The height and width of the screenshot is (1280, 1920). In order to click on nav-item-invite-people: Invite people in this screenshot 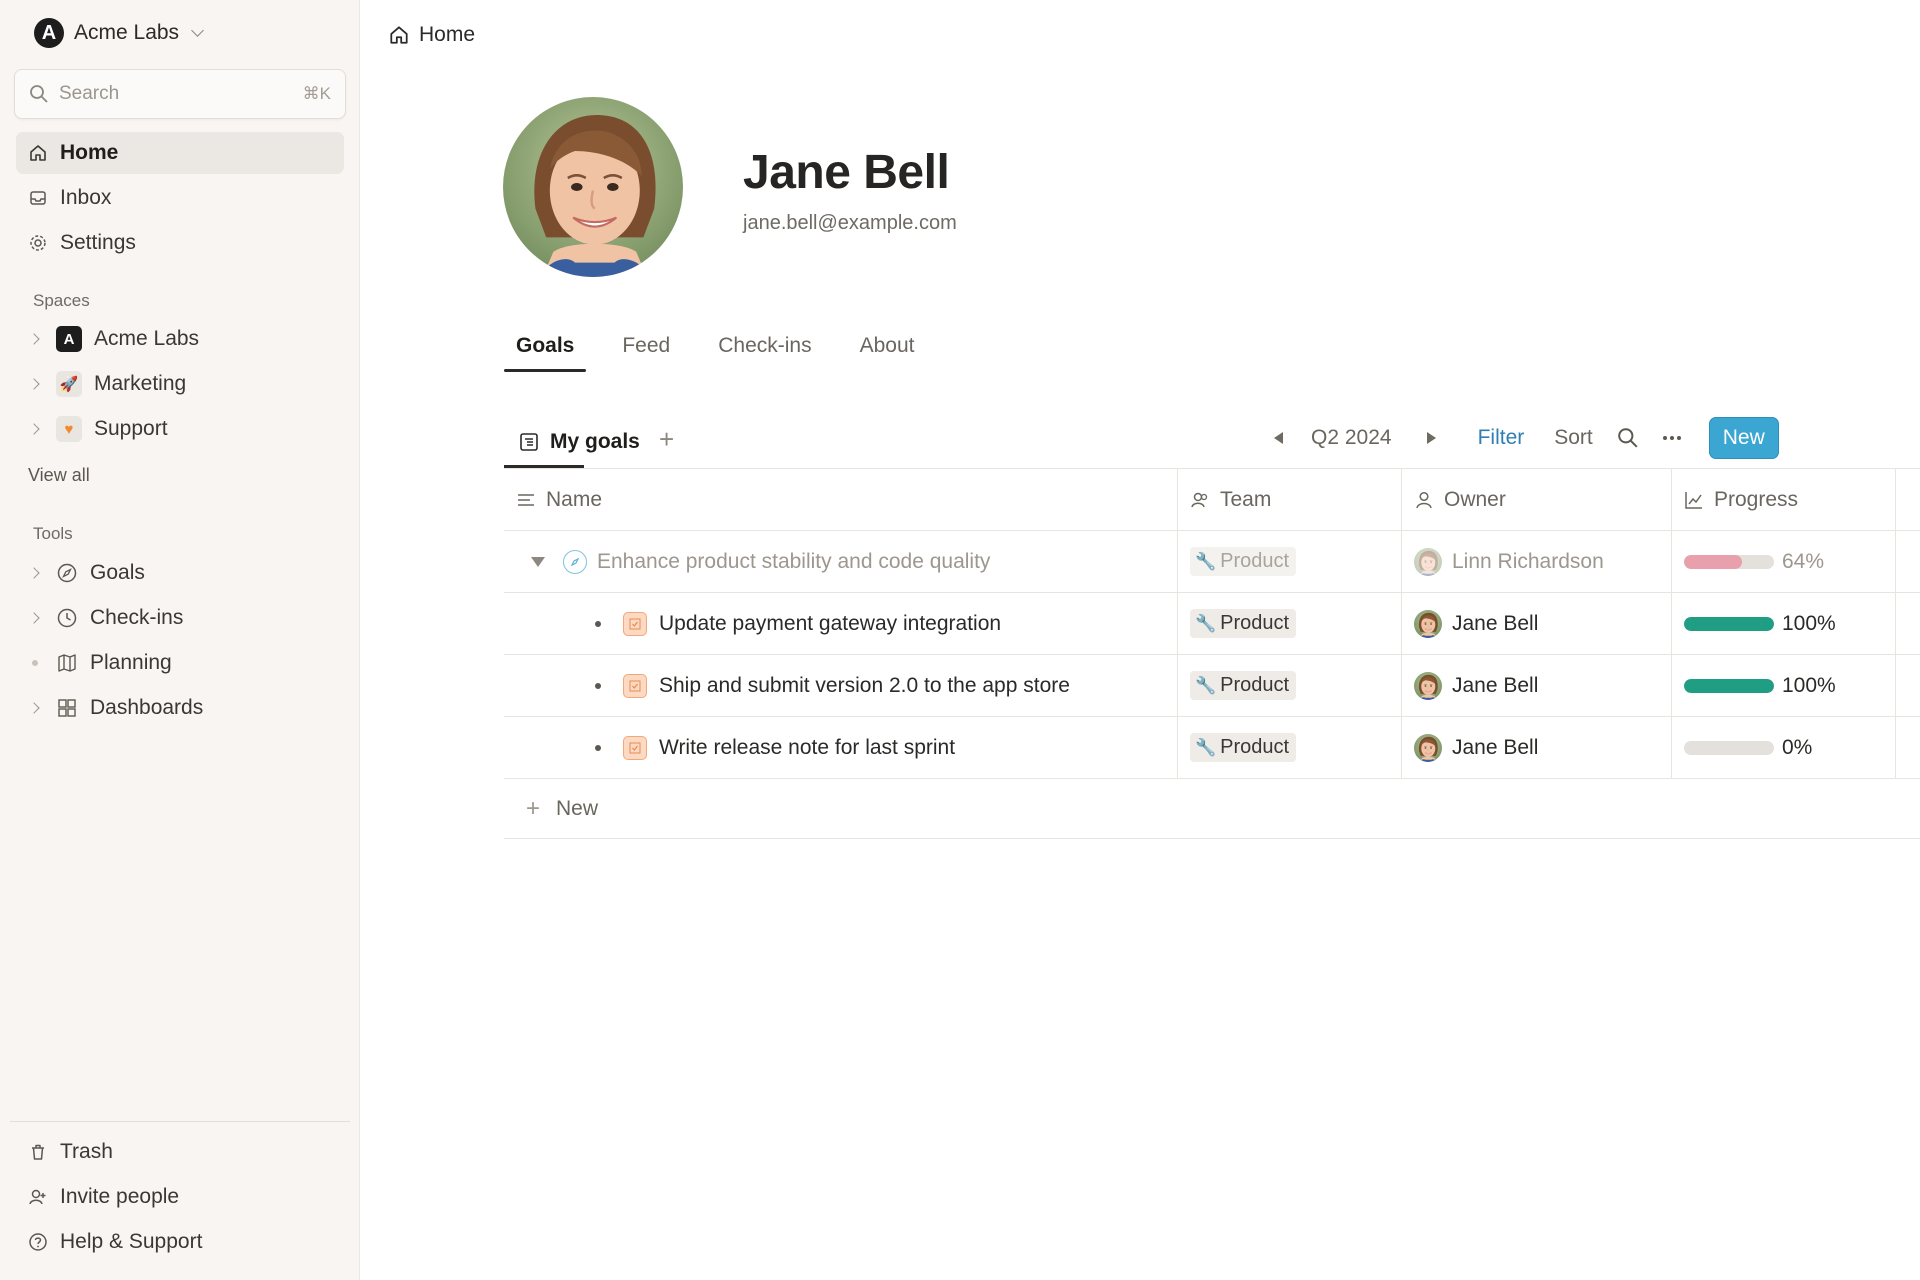, I will do `click(180, 1197)`.